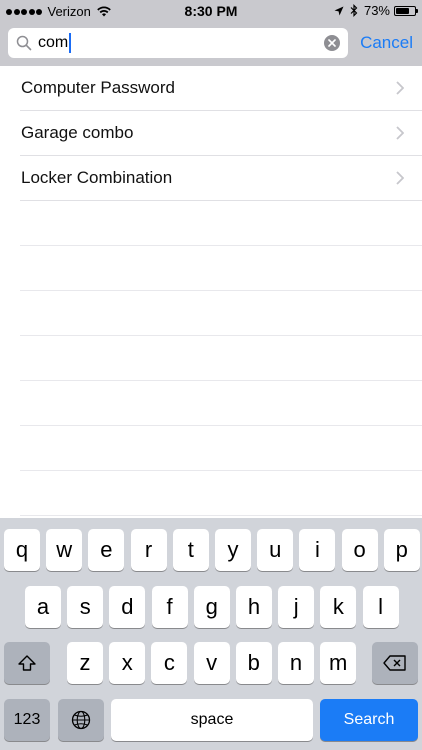 The height and width of the screenshot is (750, 422). What do you see at coordinates (169, 607) in the screenshot?
I see `key-f: f` at bounding box center [169, 607].